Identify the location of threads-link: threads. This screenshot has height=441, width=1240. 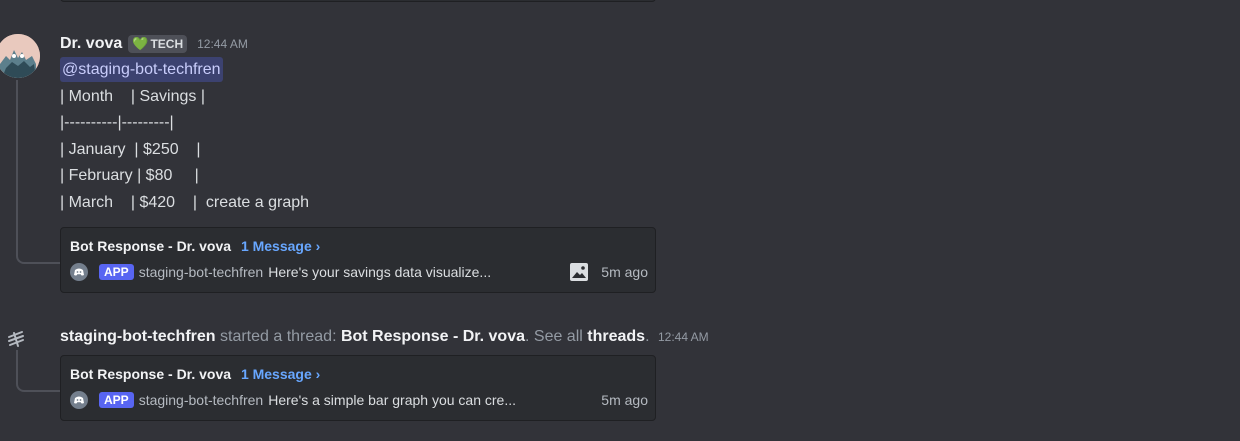
(616, 336).